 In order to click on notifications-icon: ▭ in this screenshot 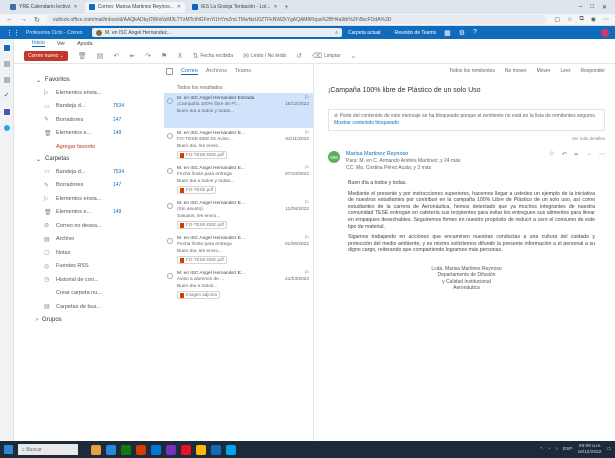, I will do `click(608, 449)`.